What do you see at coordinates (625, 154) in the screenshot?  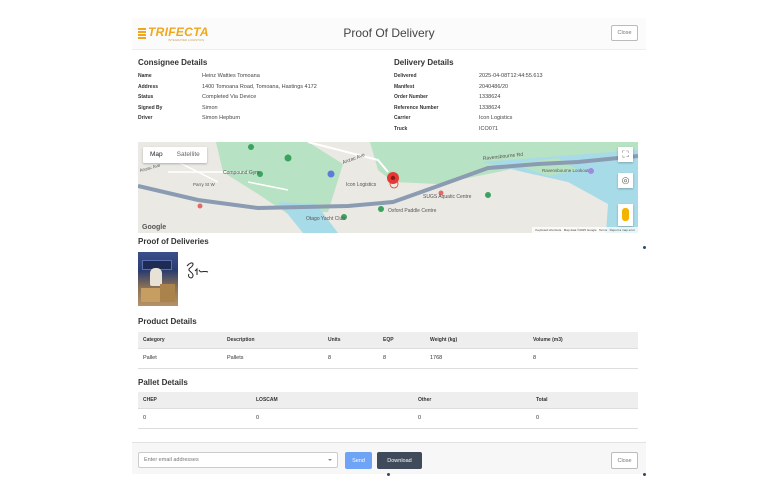 I see `fullscreen-icon: ⛶` at bounding box center [625, 154].